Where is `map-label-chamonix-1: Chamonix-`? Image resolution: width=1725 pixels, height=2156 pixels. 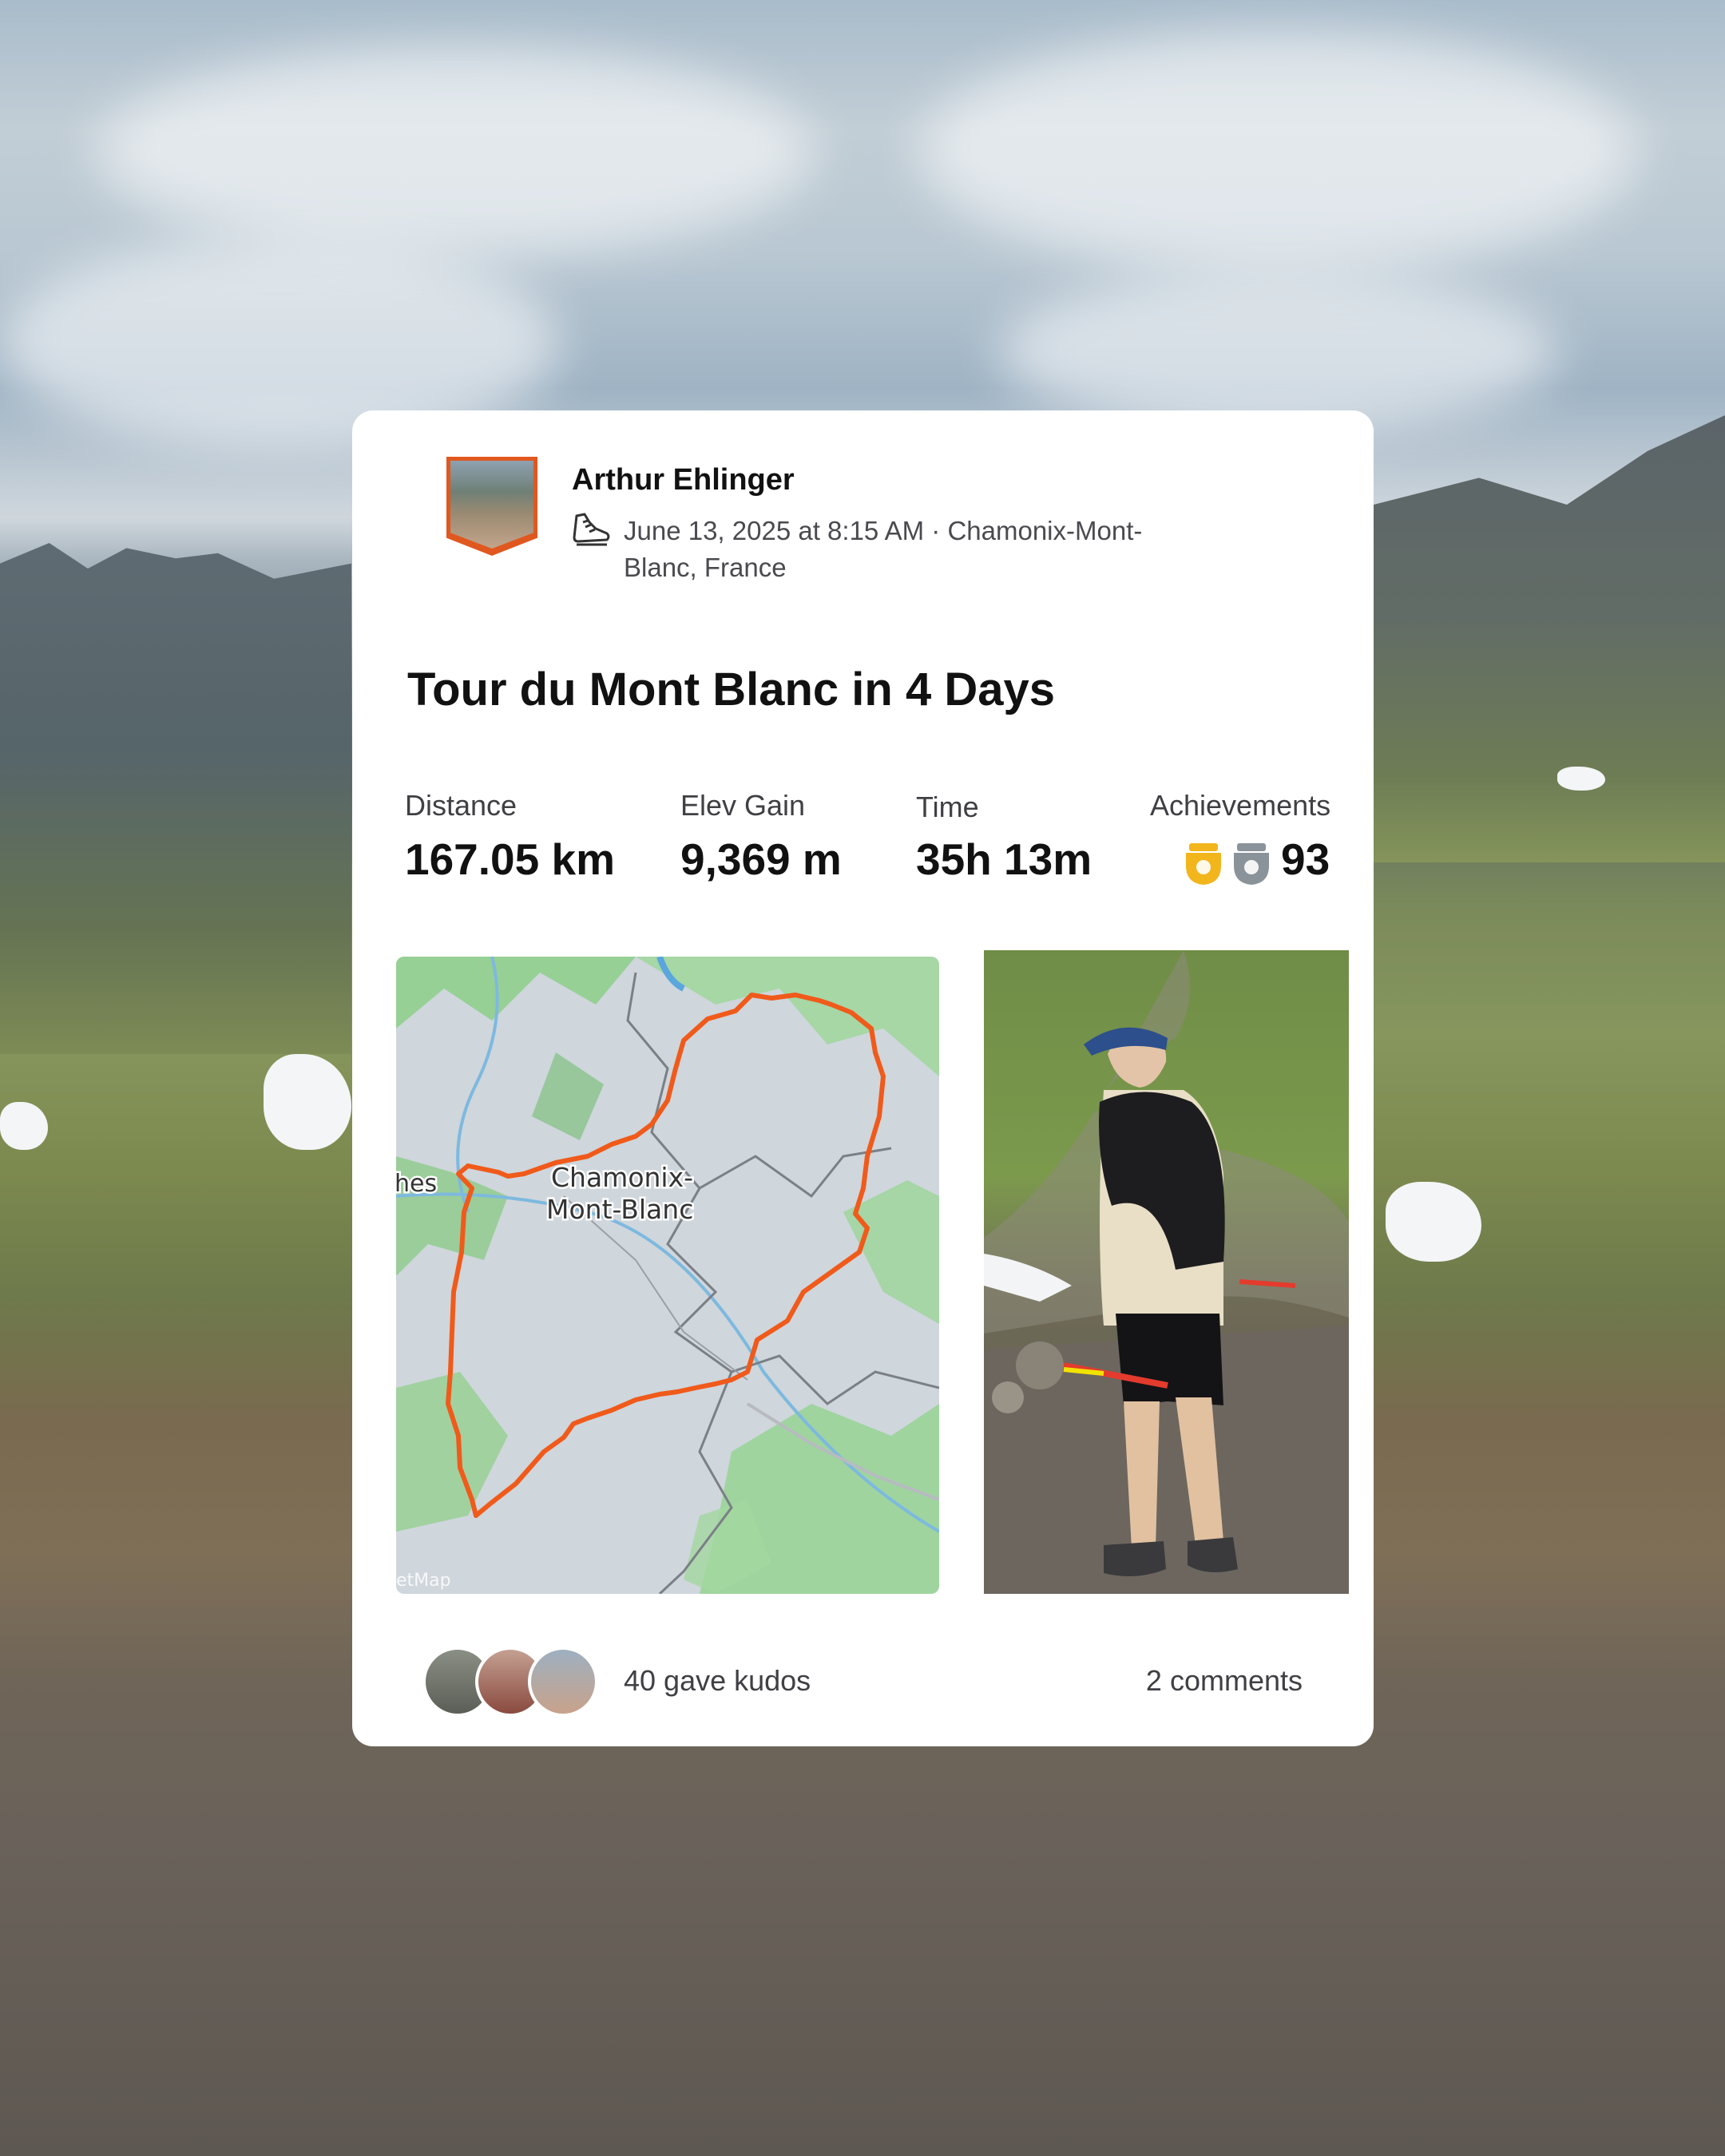
map-label-chamonix-1: Chamonix- is located at coordinates (622, 1177).